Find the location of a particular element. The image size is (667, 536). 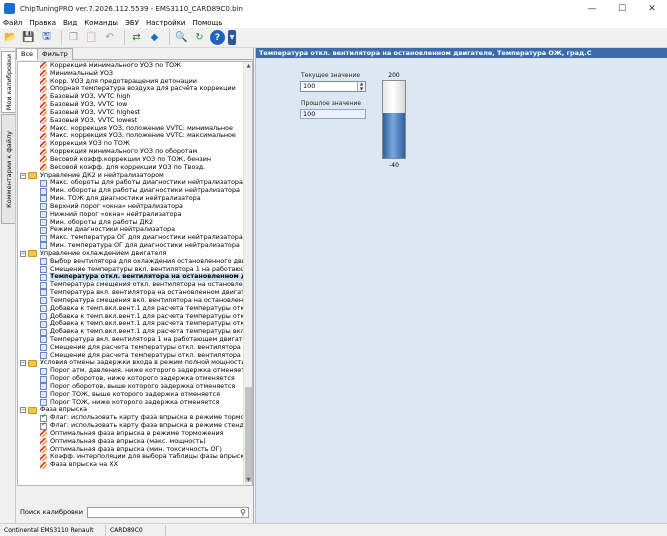

previous-value-label: Прошлое значение is located at coordinates (331, 103).